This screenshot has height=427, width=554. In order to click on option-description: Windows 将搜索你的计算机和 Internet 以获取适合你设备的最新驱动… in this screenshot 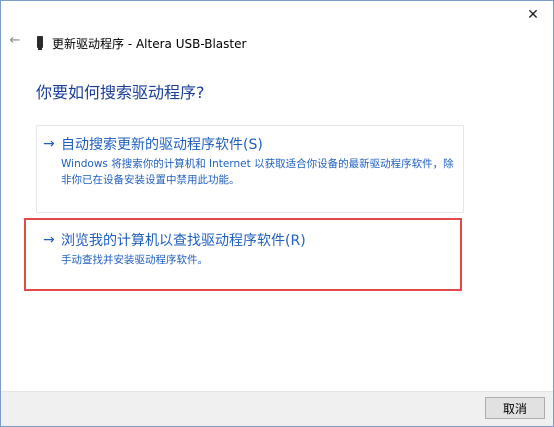, I will do `click(257, 172)`.